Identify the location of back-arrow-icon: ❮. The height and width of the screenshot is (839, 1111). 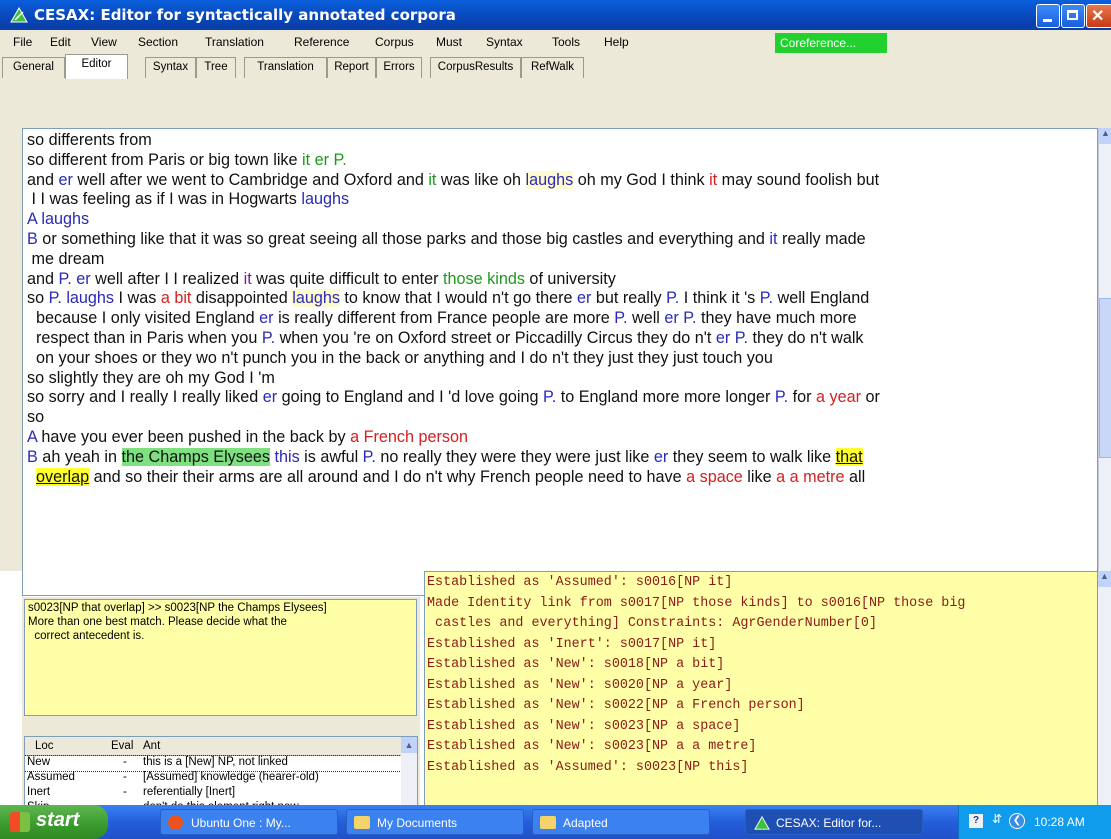
(1017, 821).